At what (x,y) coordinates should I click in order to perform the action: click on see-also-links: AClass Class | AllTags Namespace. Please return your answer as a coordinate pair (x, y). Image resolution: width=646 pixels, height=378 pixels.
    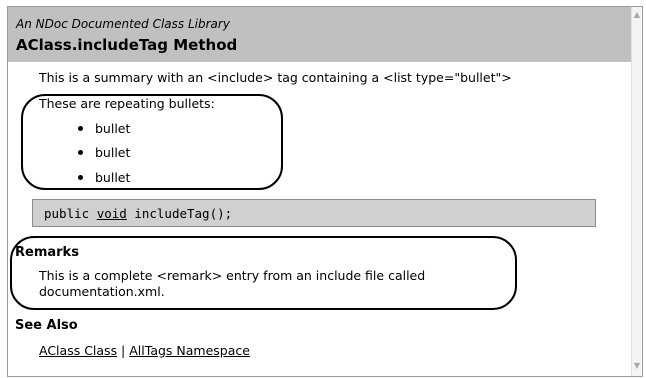
    Looking at the image, I should click on (144, 350).